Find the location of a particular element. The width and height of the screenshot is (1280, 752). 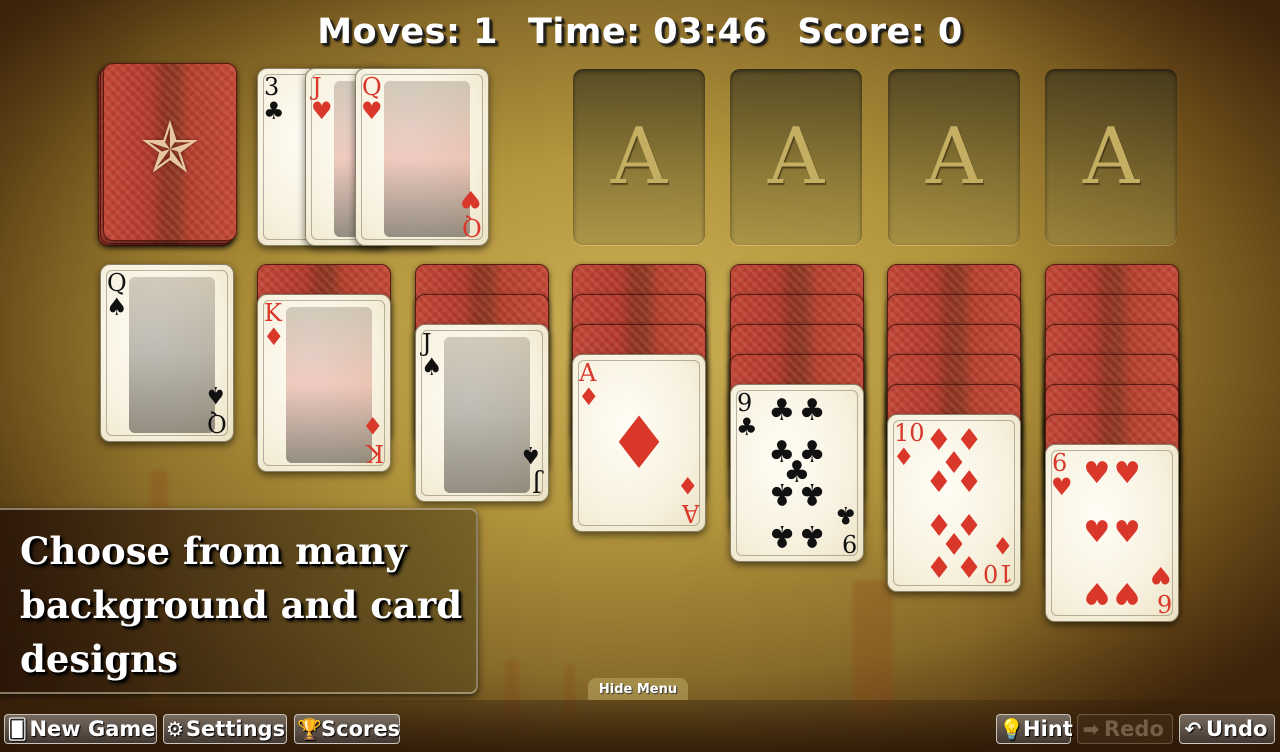

tableau-top-card: K ♦ K ♦ is located at coordinates (324, 383).